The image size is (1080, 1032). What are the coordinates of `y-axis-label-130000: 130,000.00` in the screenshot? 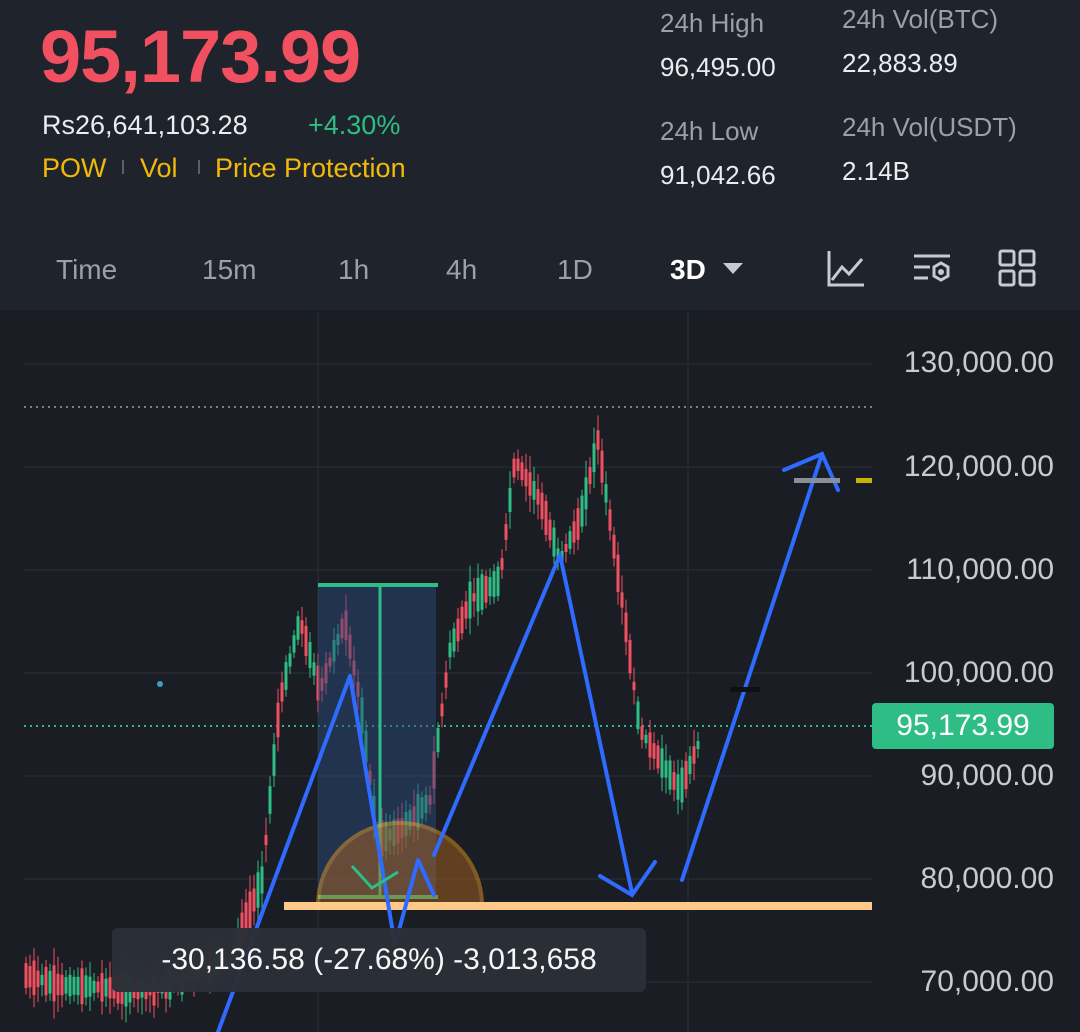 It's located at (978, 362).